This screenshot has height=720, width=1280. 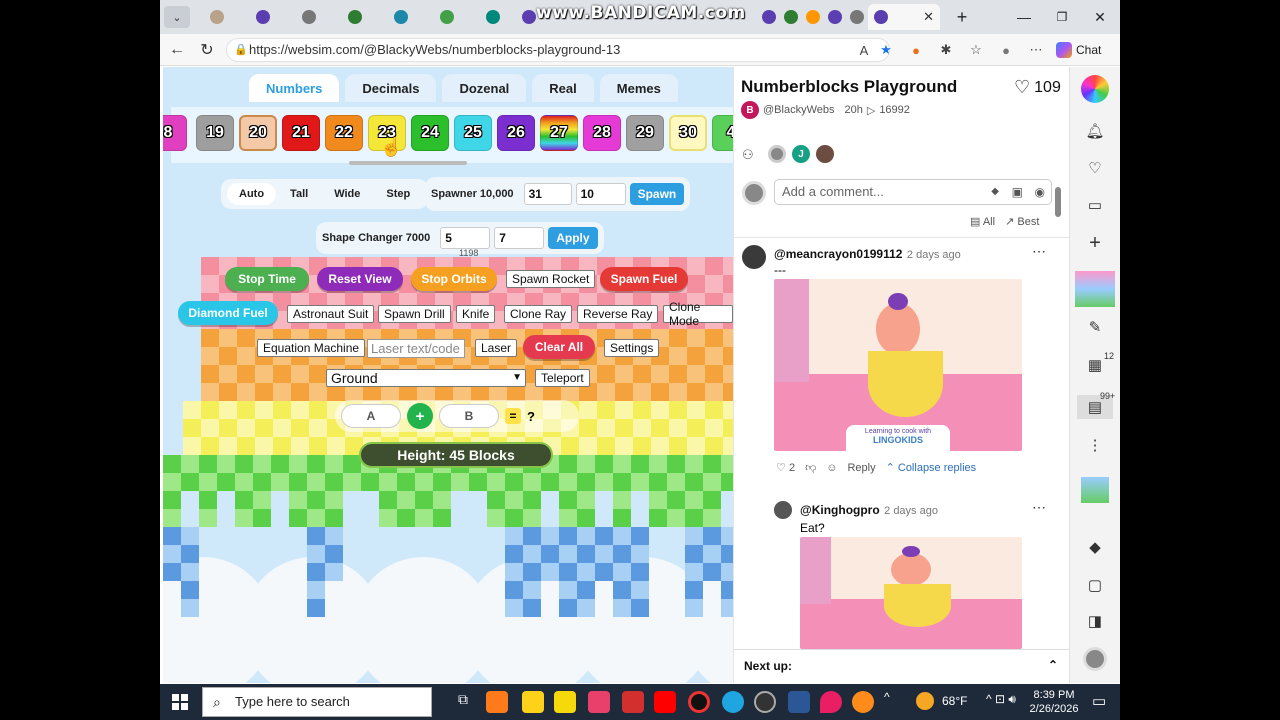 I want to click on comment-like-button: ♡ 2, so click(x=785, y=467).